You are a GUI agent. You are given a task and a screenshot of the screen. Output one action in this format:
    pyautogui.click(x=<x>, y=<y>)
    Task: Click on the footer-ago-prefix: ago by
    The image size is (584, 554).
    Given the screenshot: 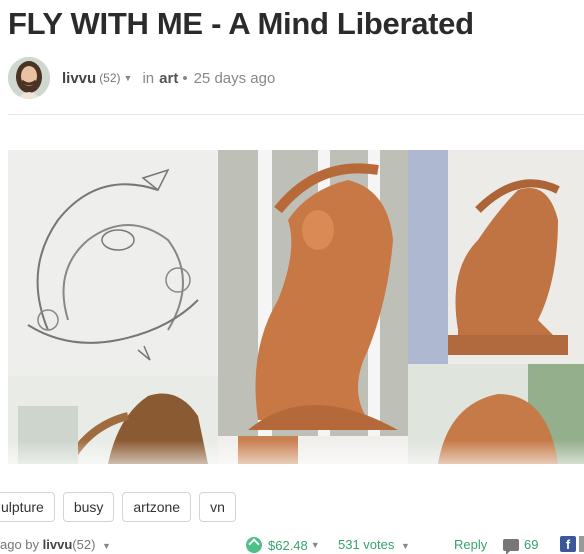 What is the action you would take?
    pyautogui.click(x=20, y=544)
    